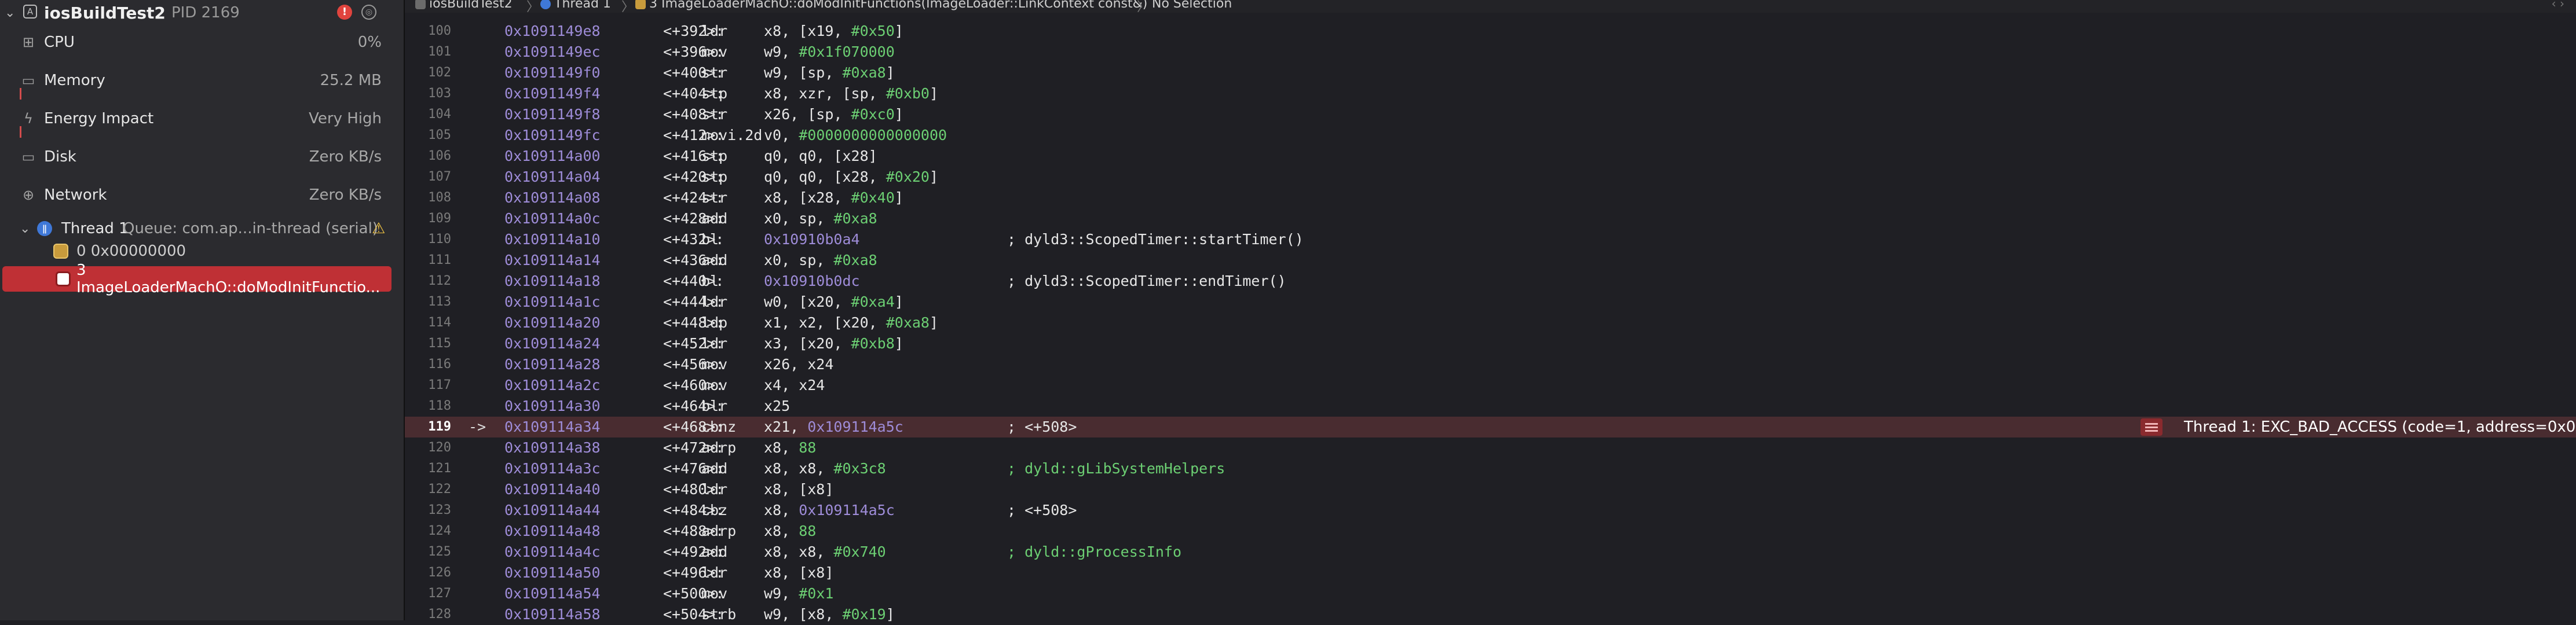 This screenshot has width=2576, height=625. Describe the element at coordinates (552, 322) in the screenshot. I see `instruction-address: 0x109114a20` at that location.